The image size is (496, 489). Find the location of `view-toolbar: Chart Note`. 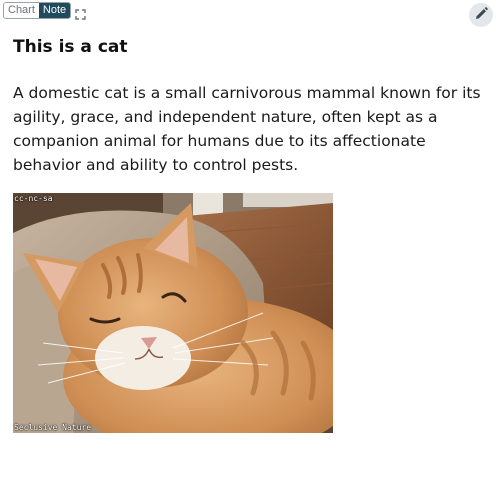

view-toolbar: Chart Note is located at coordinates (44, 11).